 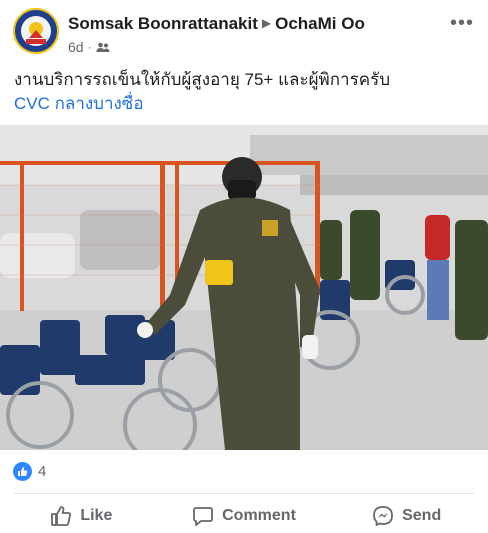 I want to click on reaction-summary: 4, so click(x=29, y=471).